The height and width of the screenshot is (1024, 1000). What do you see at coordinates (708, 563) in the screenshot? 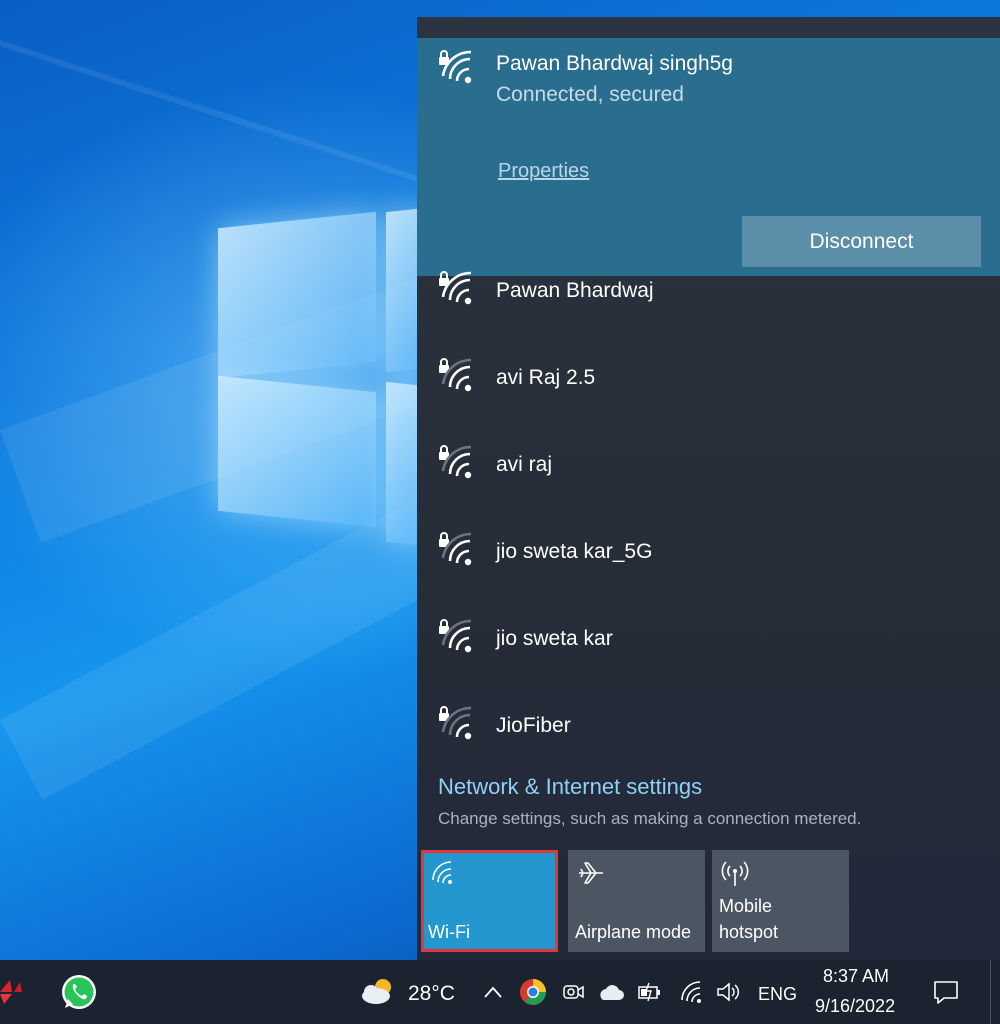
I see `network-item: jio sweta kar_5G` at bounding box center [708, 563].